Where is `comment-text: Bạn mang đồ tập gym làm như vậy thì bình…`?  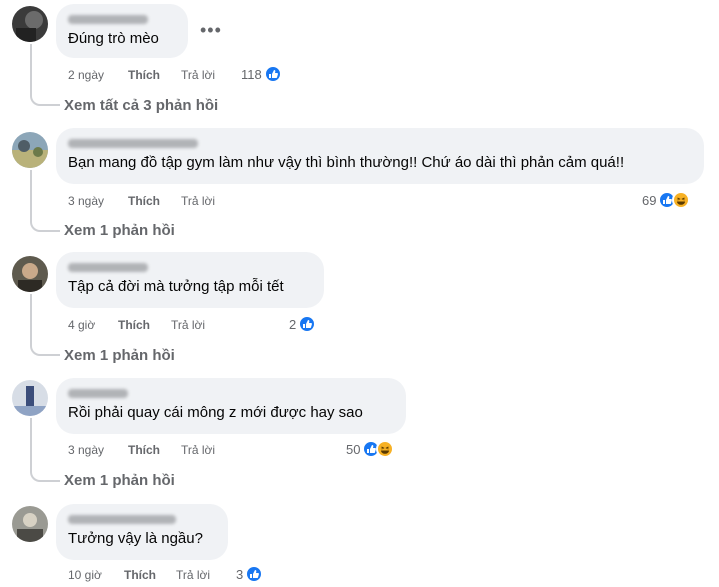 comment-text: Bạn mang đồ tập gym làm như vậy thì bình… is located at coordinates (346, 162).